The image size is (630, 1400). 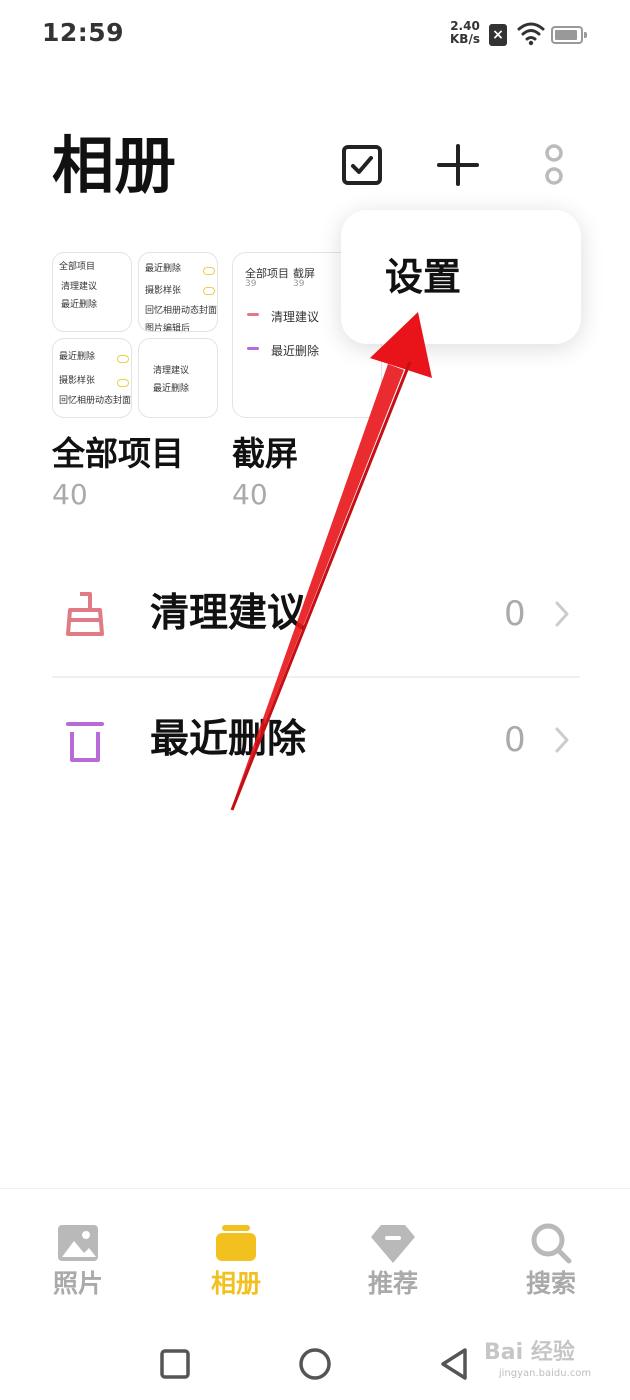 What do you see at coordinates (168, 328) in the screenshot?
I see `thumb-text: 图片编辑后` at bounding box center [168, 328].